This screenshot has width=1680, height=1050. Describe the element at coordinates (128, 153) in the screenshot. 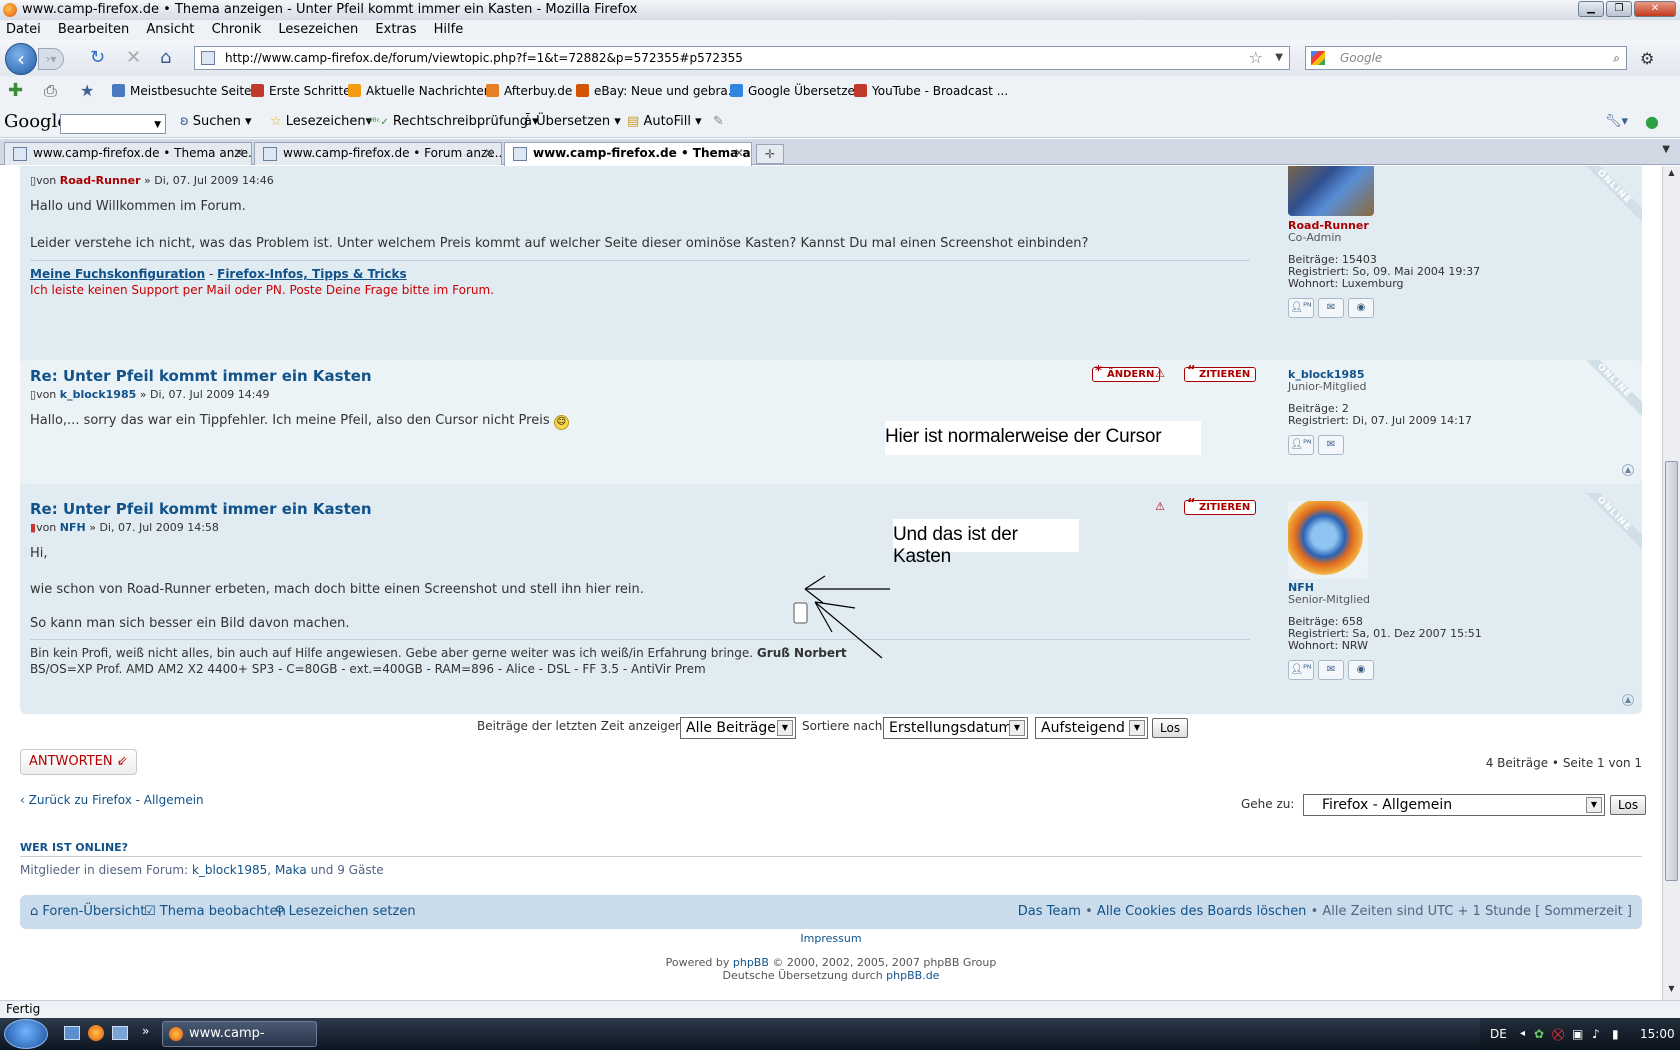

I see `tab-thema-1: www.camp-firefox.de • Thema anze... ✕` at that location.